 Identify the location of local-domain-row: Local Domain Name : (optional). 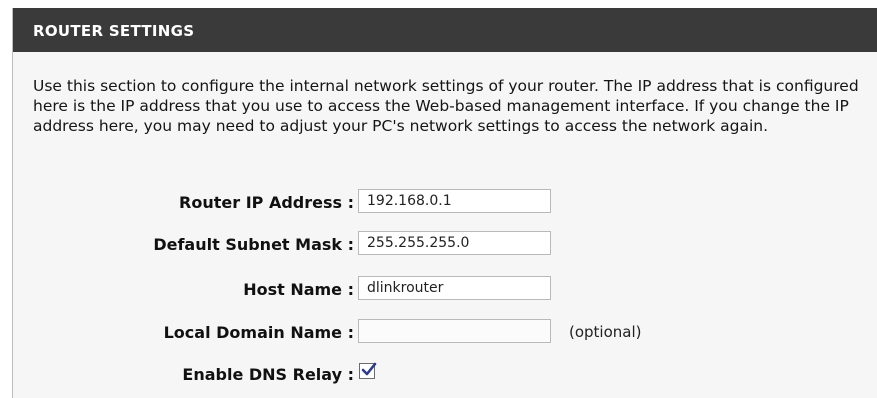
(445, 334).